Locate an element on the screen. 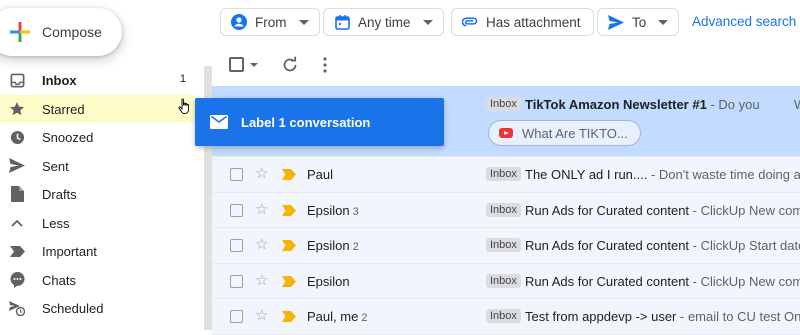 Image resolution: width=800 pixels, height=335 pixels. more-options-icon is located at coordinates (325, 65).